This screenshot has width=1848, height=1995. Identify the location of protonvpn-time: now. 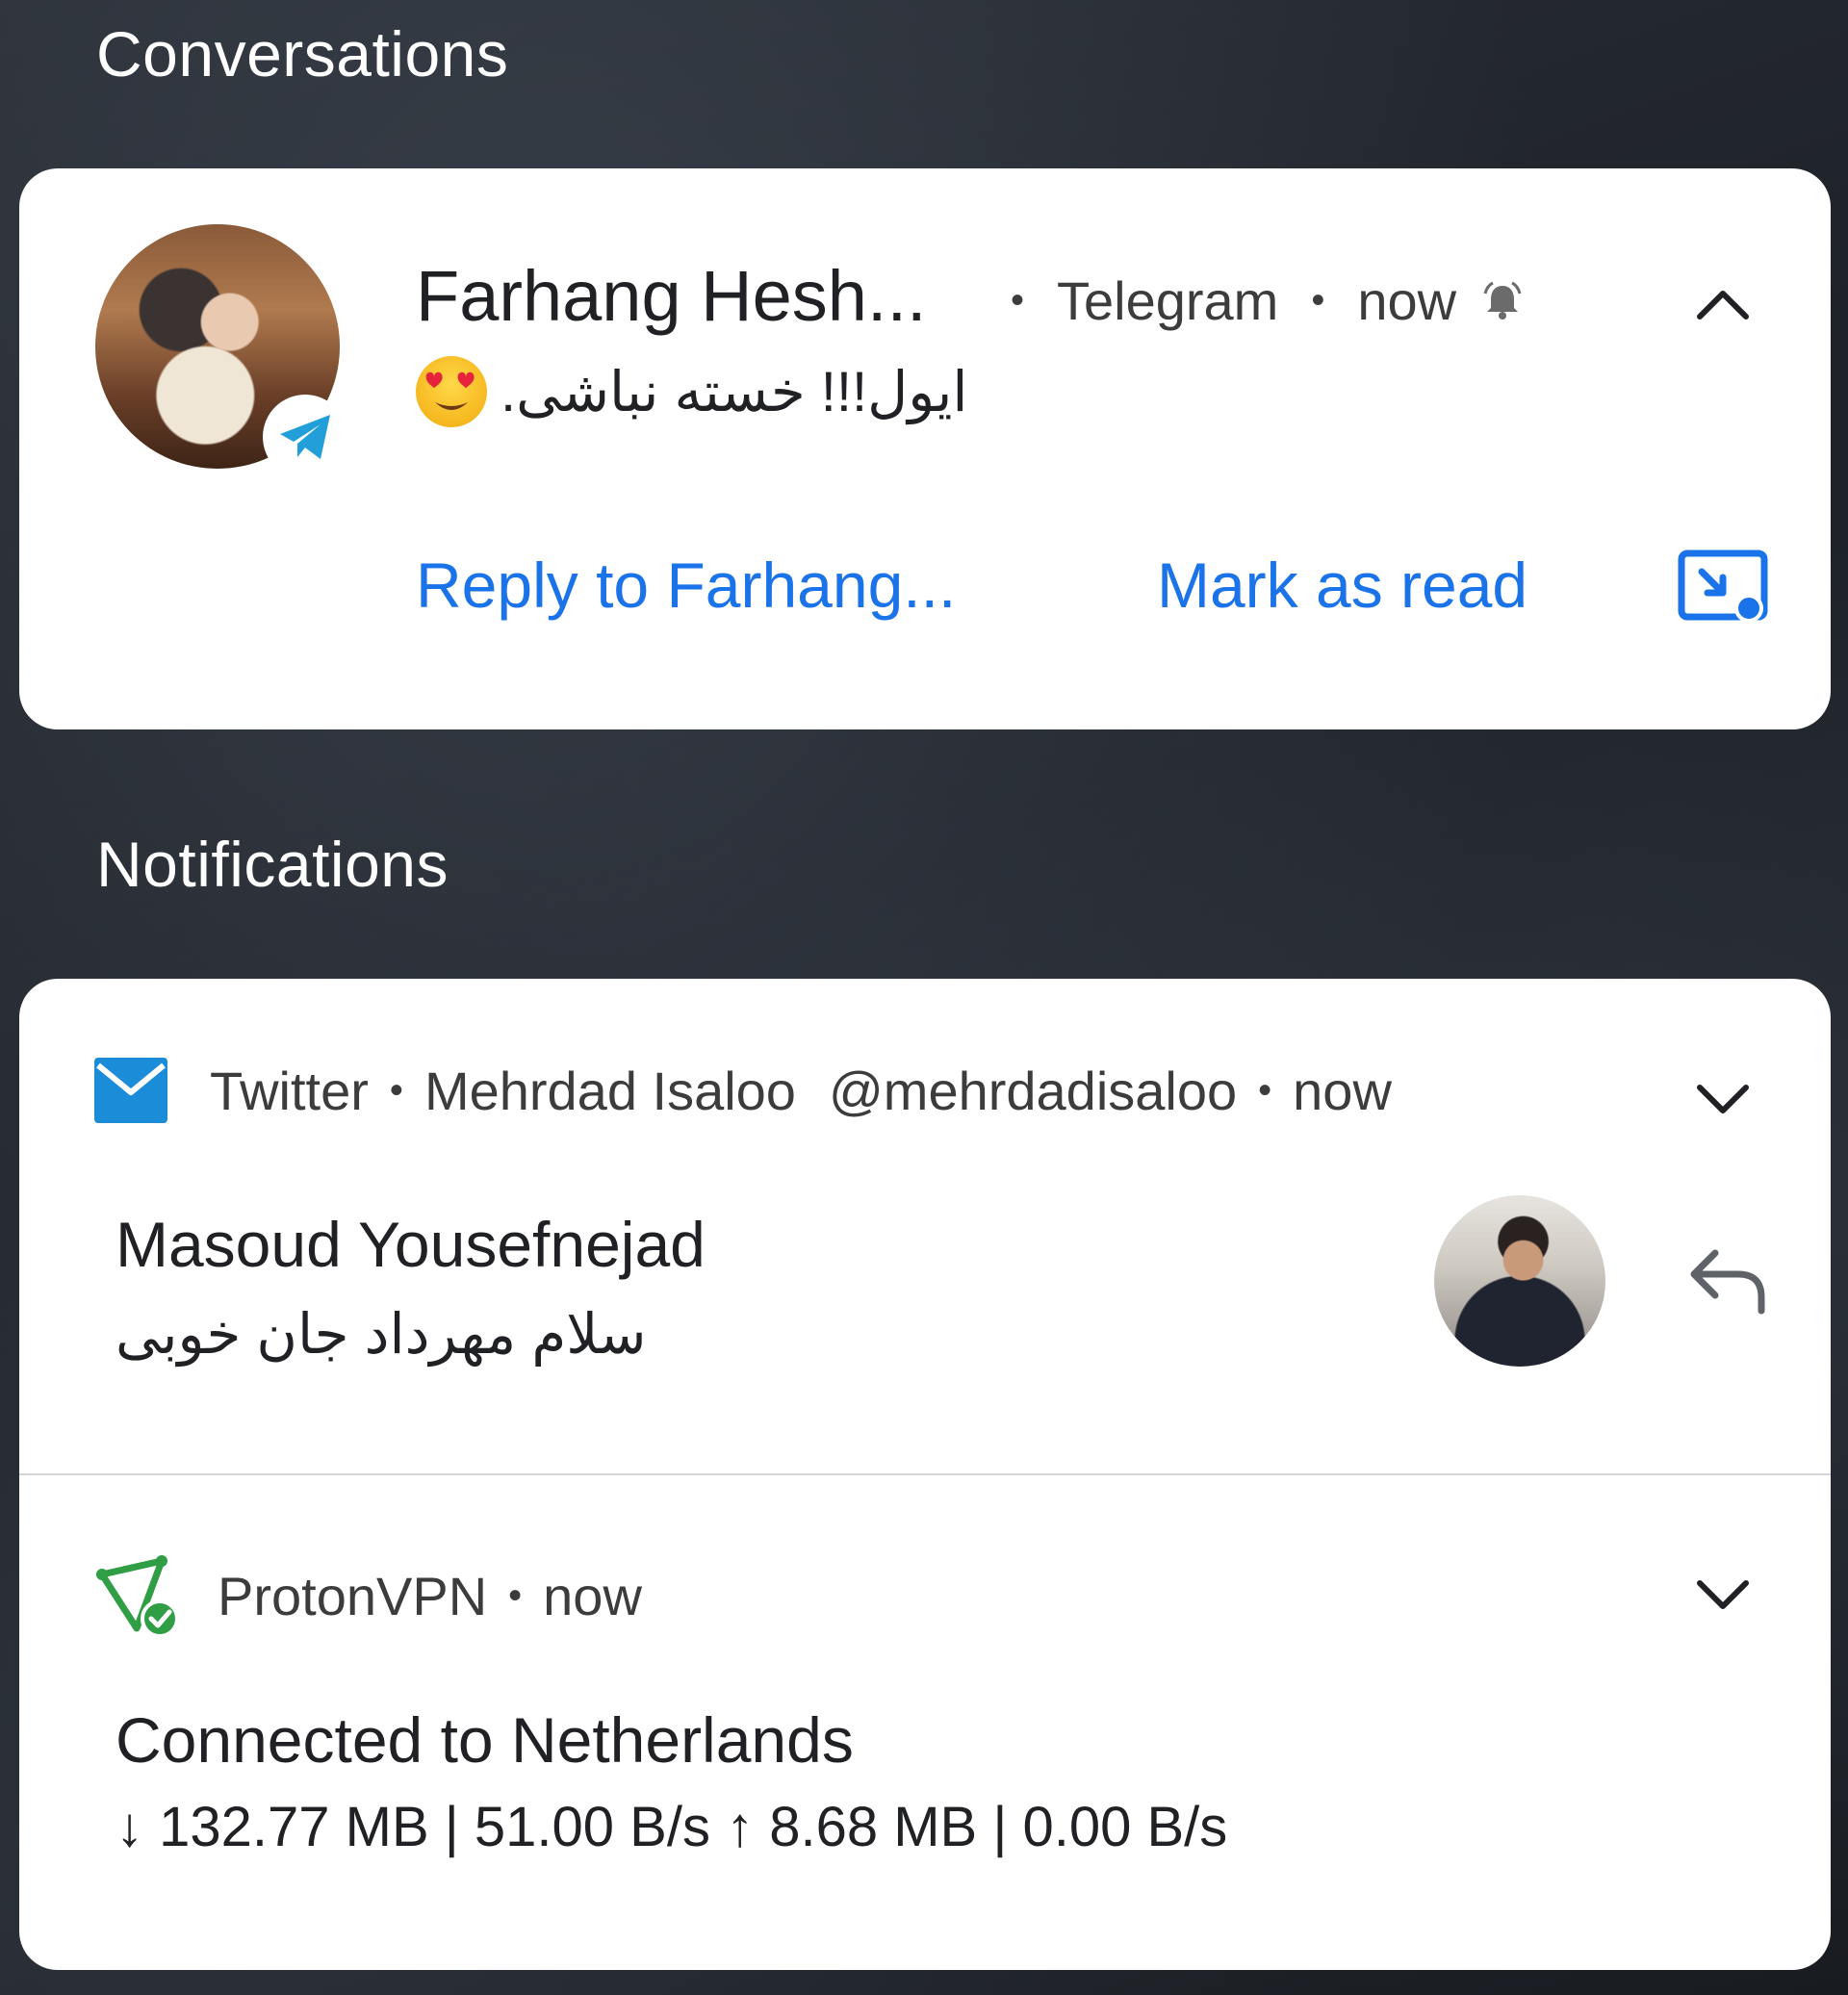
(592, 1595).